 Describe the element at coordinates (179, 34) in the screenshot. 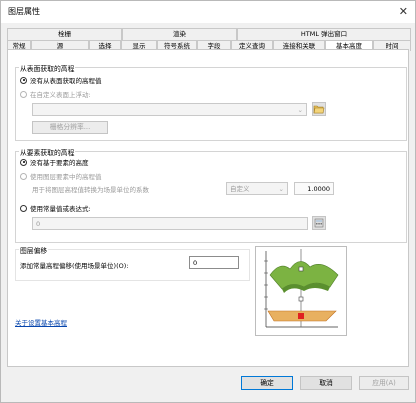

I see `tab-render: 渲染` at that location.